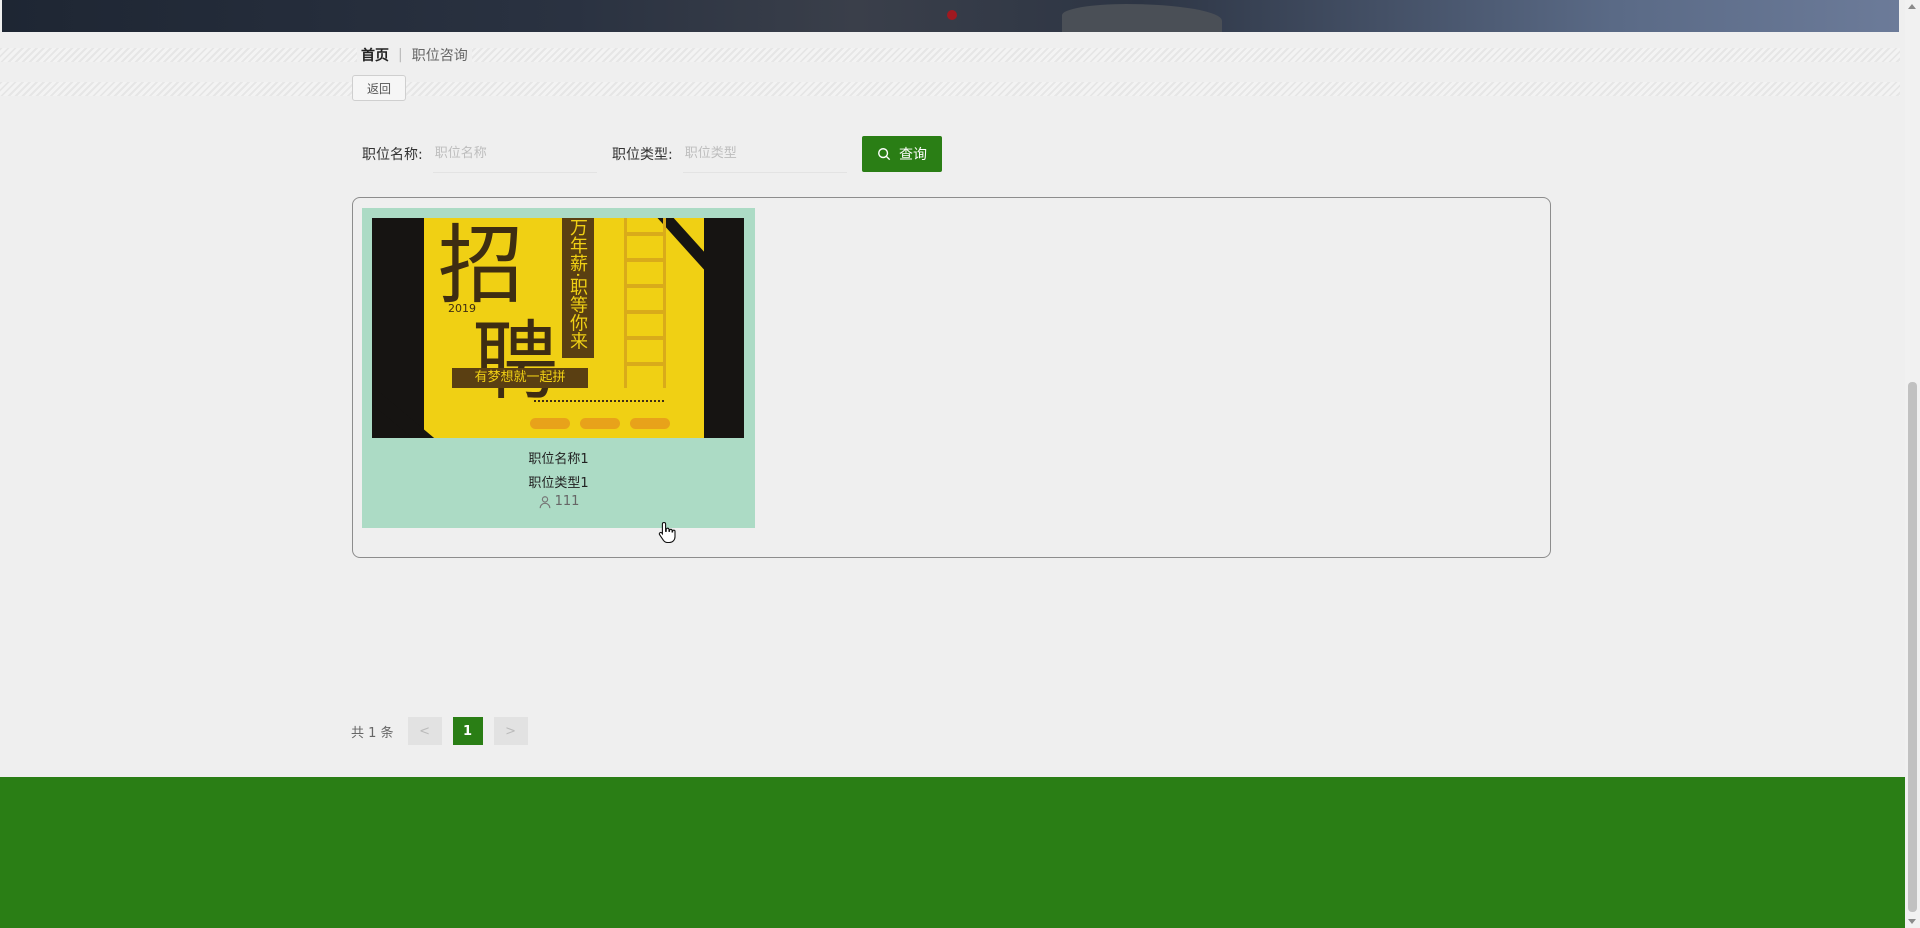 This screenshot has width=1920, height=928. Describe the element at coordinates (510, 731) in the screenshot. I see `pagination-next-button: >` at that location.